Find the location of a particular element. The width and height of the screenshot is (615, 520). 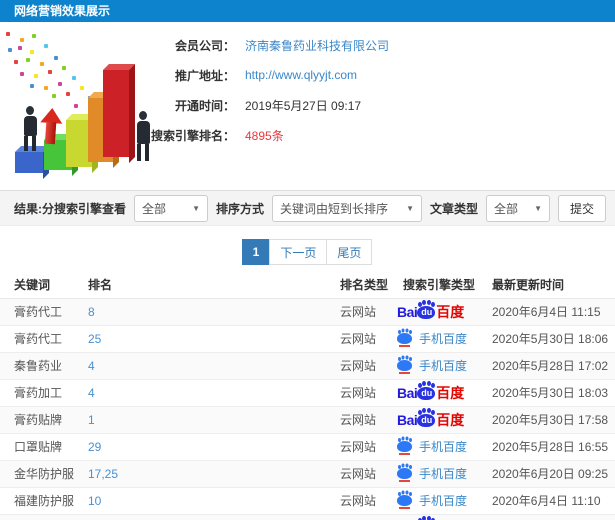

sort-select: 关键词由短到长排序 ▼ is located at coordinates (347, 208).